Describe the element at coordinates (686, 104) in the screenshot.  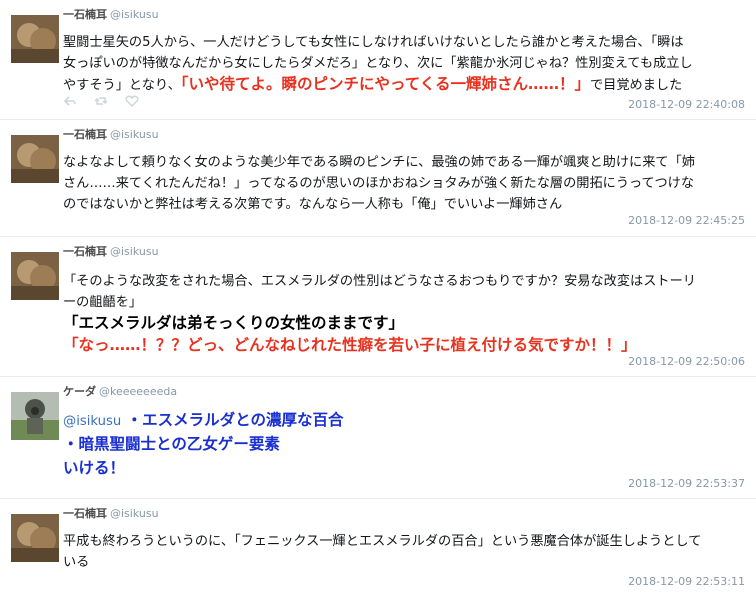
I see `tweet-timestamp: 2018-12-09 22:40:08` at that location.